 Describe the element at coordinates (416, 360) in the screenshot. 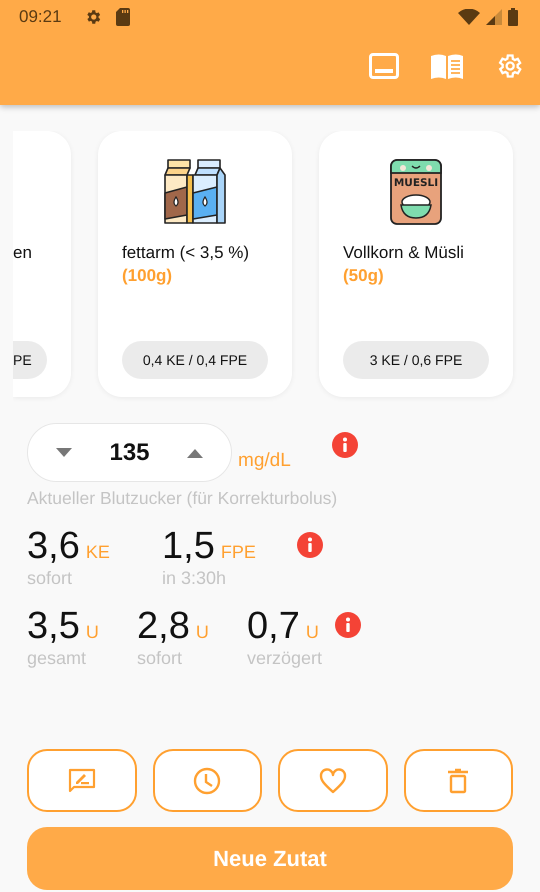

I see `nutrition-chip: 3 KE / 0,6 FPE` at that location.